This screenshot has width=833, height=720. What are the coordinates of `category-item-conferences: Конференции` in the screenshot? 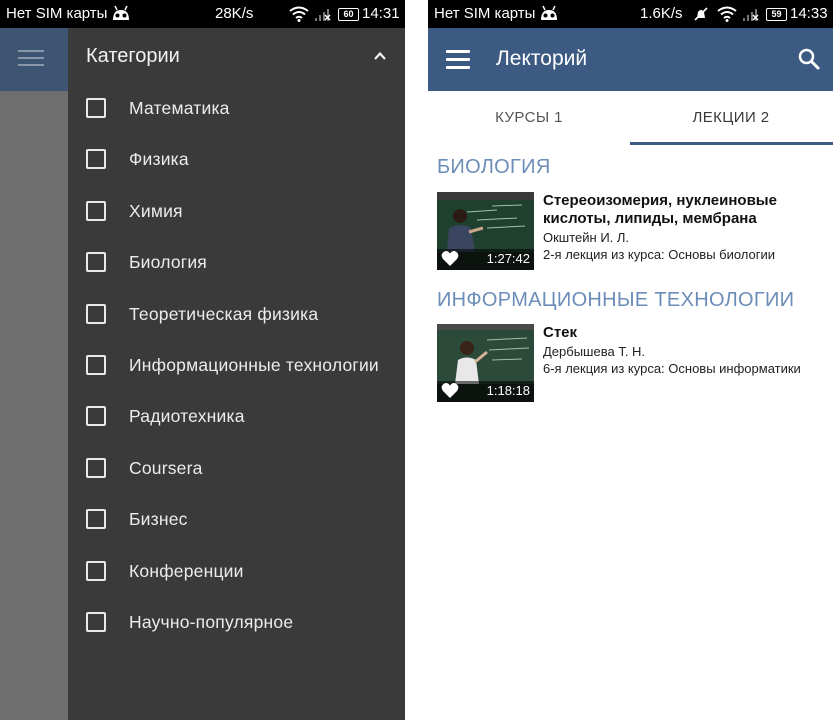 It's located at (236, 570).